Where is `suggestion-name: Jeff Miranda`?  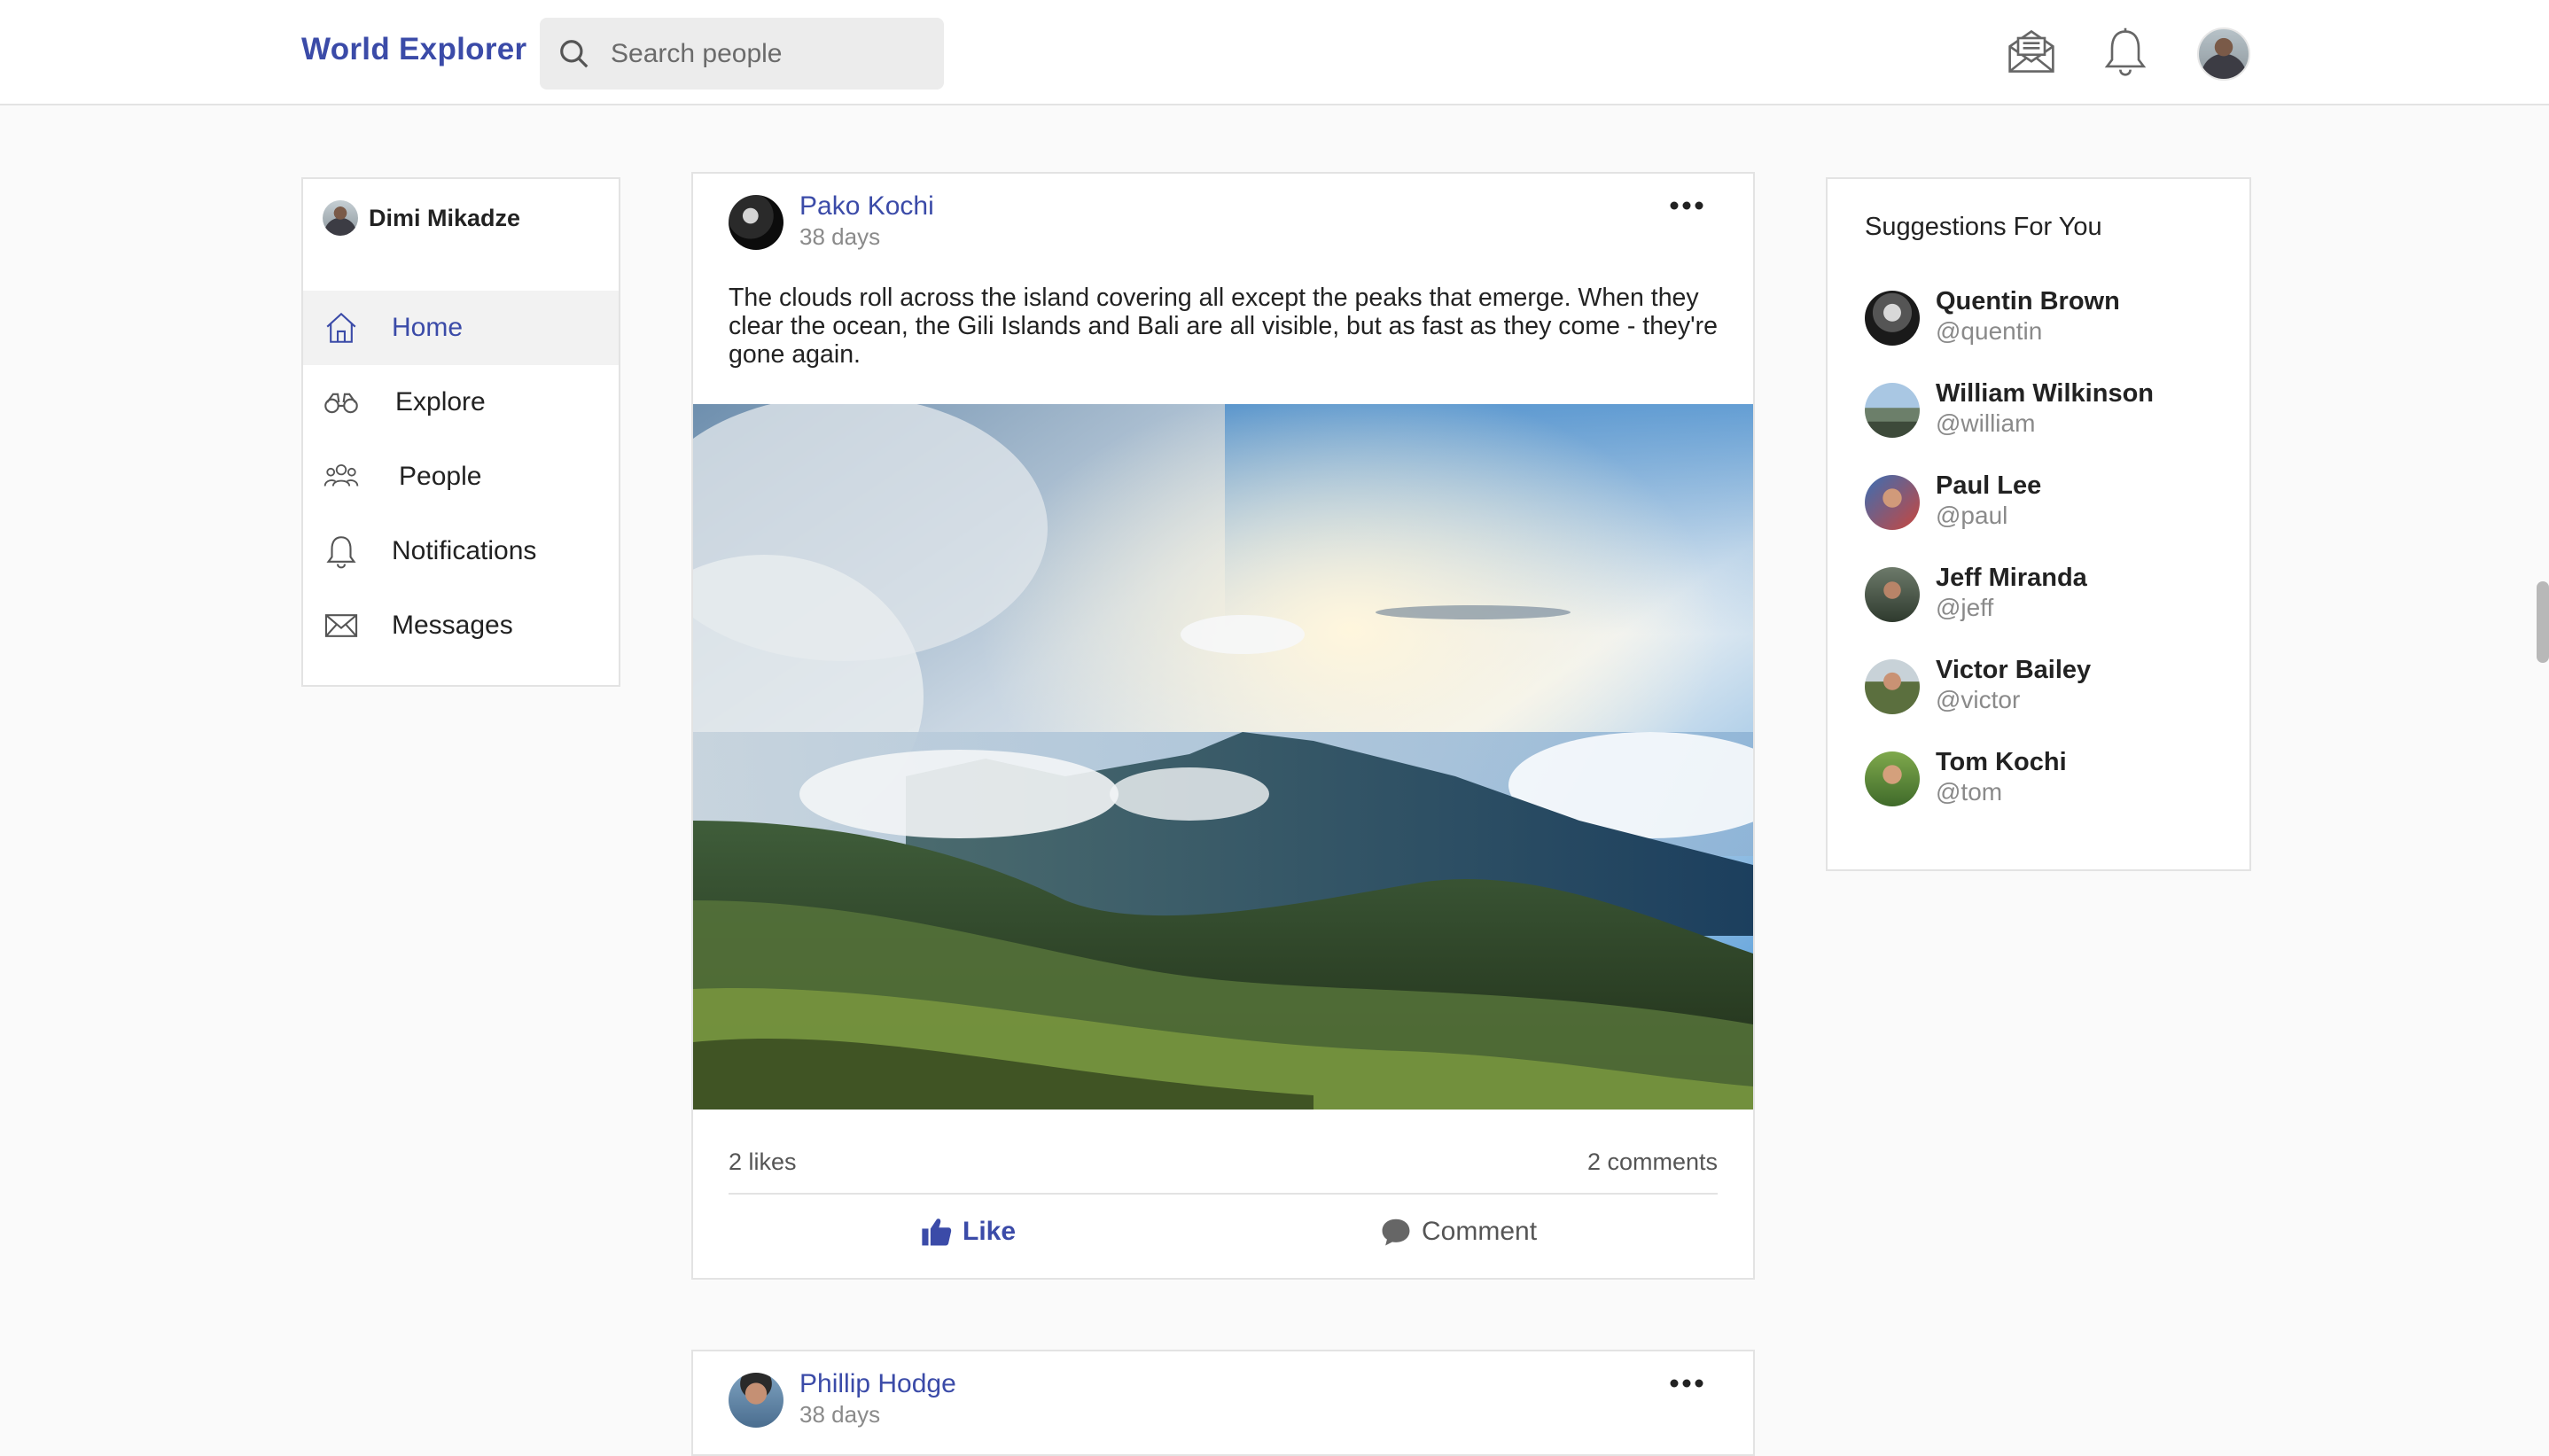
suggestion-name: Jeff Miranda is located at coordinates (2012, 578).